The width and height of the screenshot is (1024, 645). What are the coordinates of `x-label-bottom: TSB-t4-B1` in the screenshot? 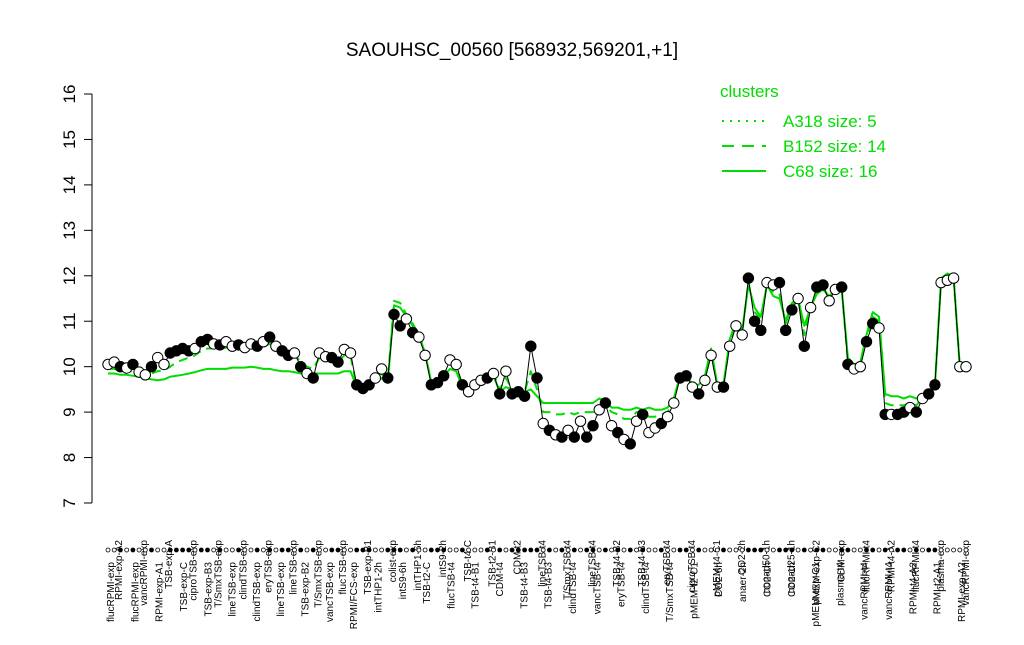 It's located at (476, 585).